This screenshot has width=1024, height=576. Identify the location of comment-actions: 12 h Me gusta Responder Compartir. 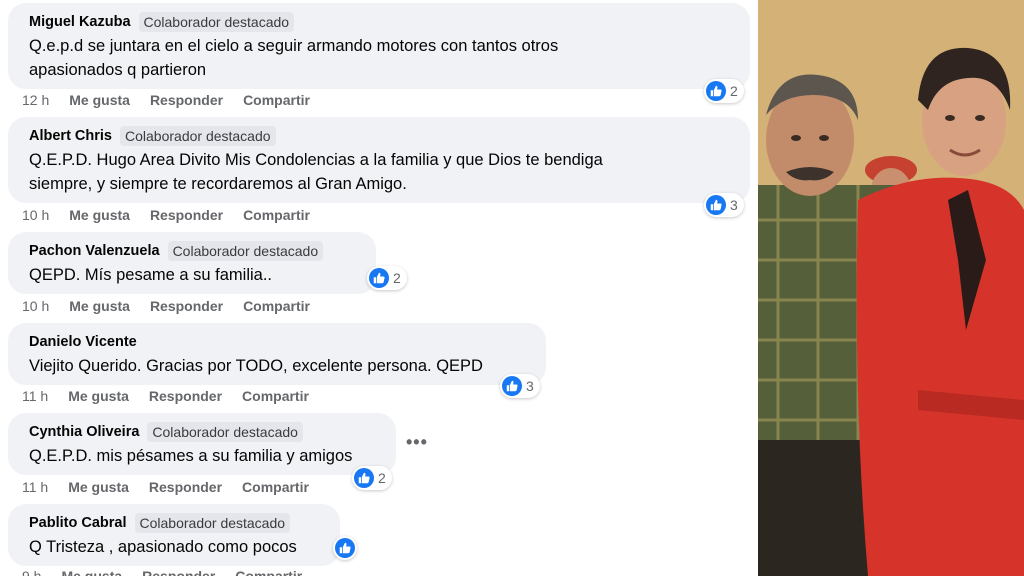
(166, 100).